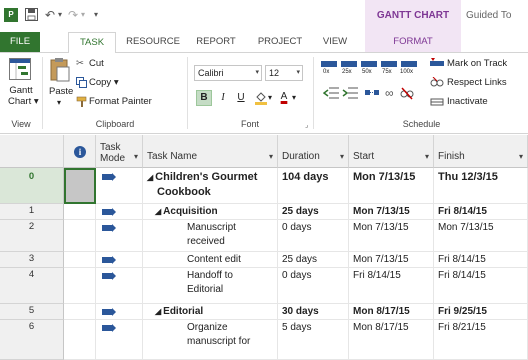 This screenshot has width=528, height=360. I want to click on duration-cell: 104 days, so click(313, 186).